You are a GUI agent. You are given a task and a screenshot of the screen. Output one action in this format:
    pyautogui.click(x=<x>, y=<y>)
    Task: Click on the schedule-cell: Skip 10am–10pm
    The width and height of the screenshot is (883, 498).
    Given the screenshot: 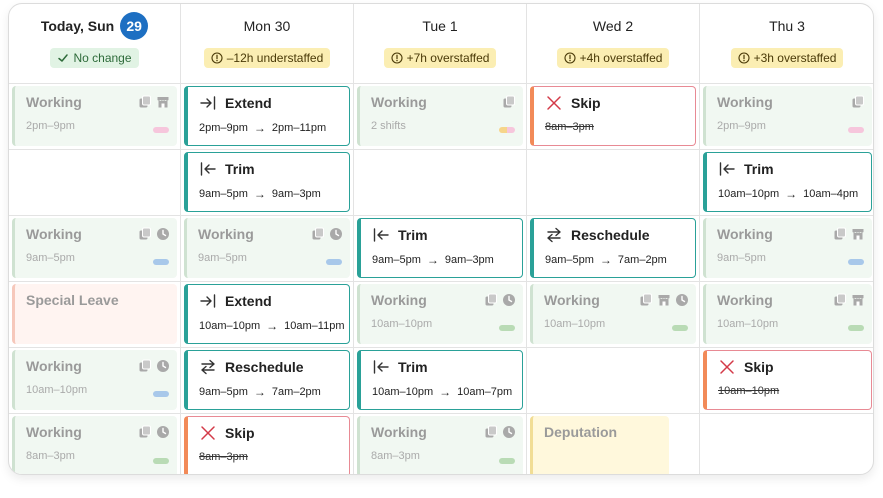 What is the action you would take?
    pyautogui.click(x=786, y=381)
    